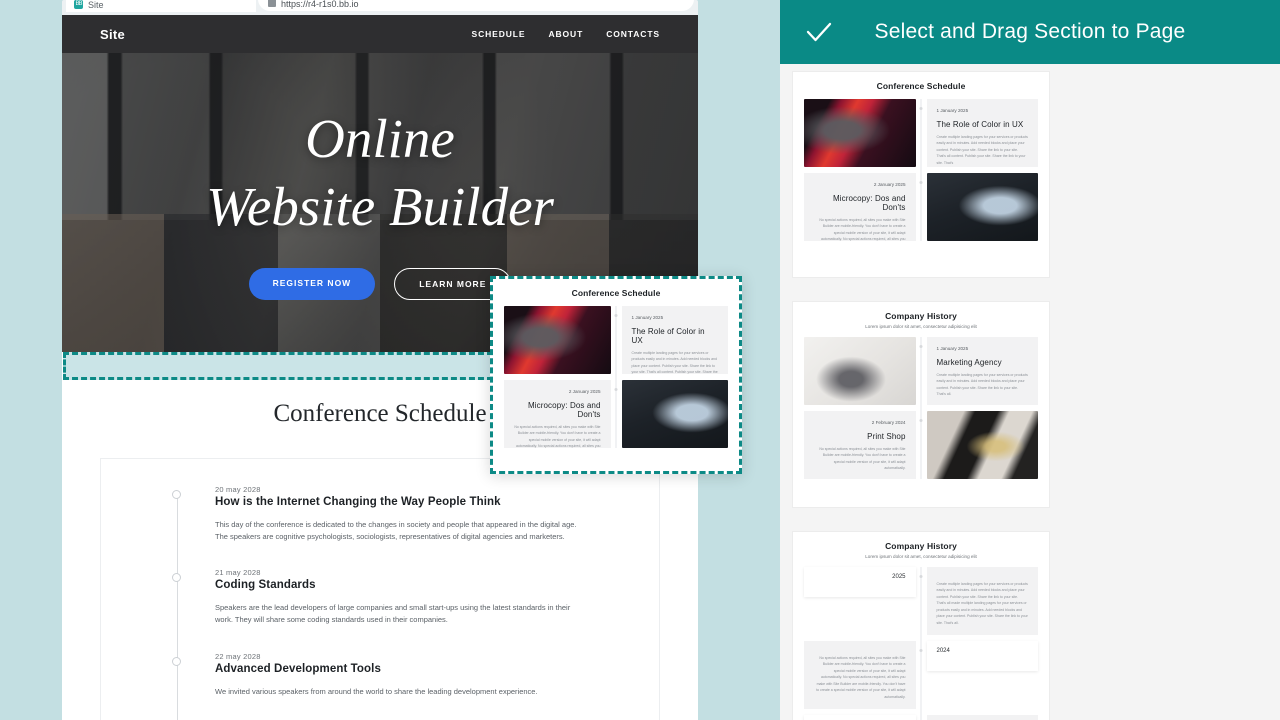 The height and width of the screenshot is (720, 1280). Describe the element at coordinates (633, 34) in the screenshot. I see `site-nav-link: CONTACTS` at that location.